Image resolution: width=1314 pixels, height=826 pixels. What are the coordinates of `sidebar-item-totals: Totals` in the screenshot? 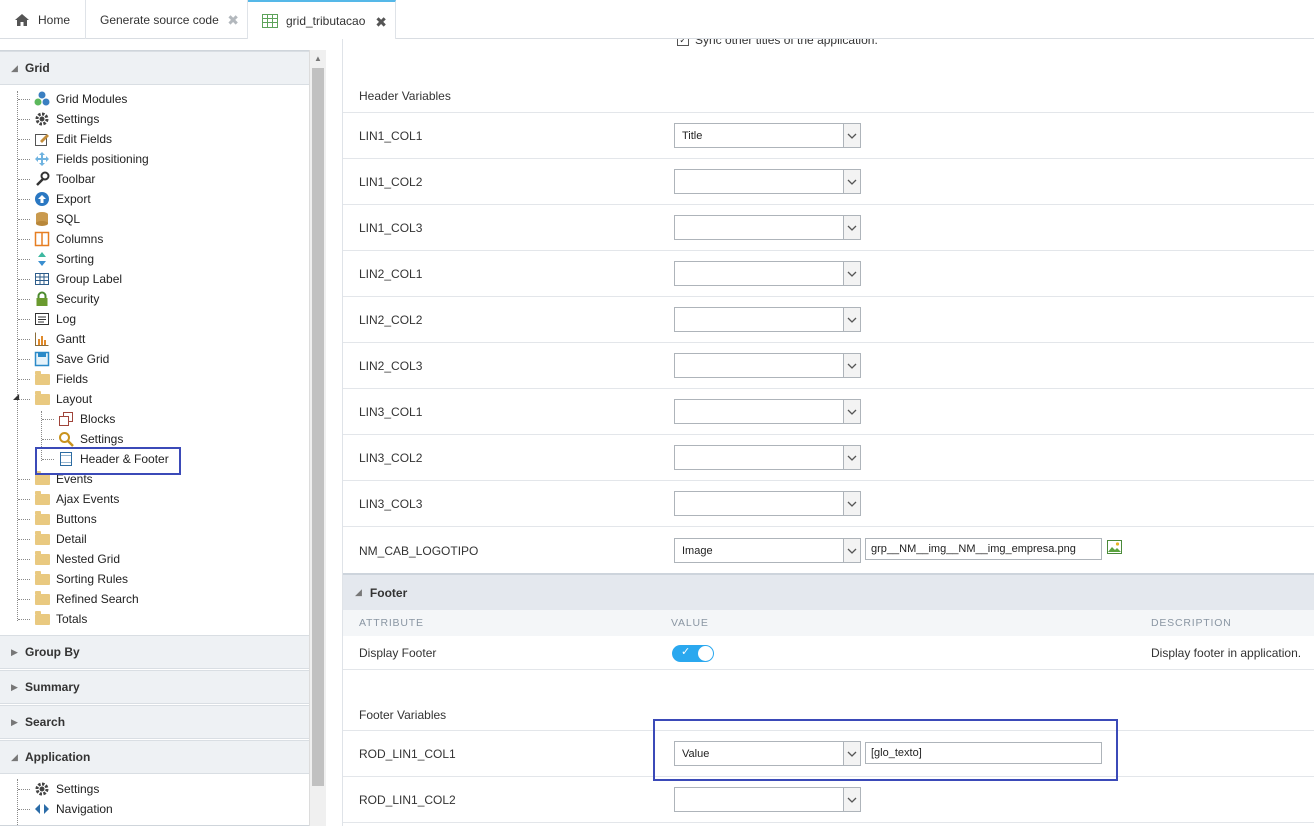 It's located at (60, 619).